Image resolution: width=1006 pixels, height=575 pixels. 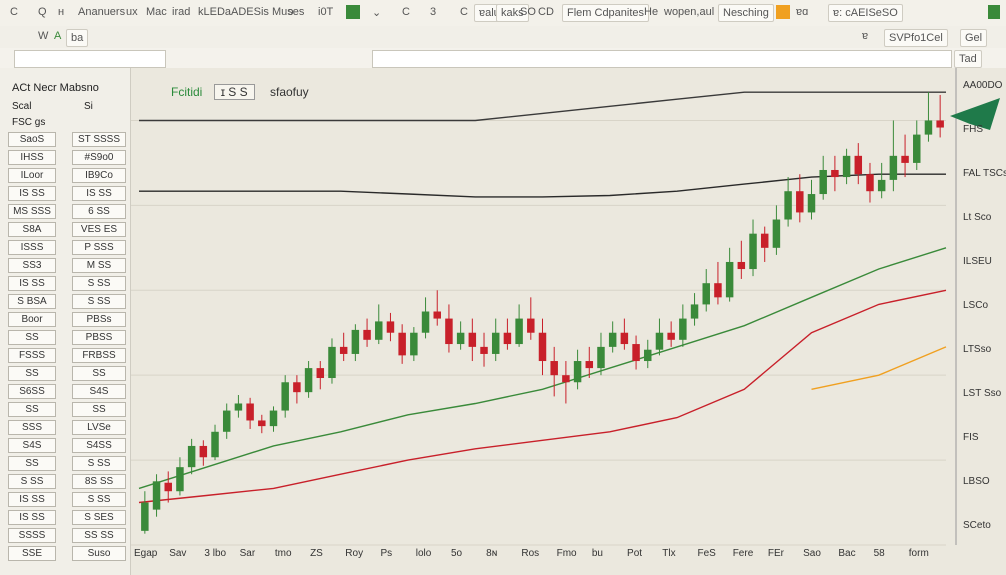 I want to click on menu-icon: ʜ, so click(x=61, y=12).